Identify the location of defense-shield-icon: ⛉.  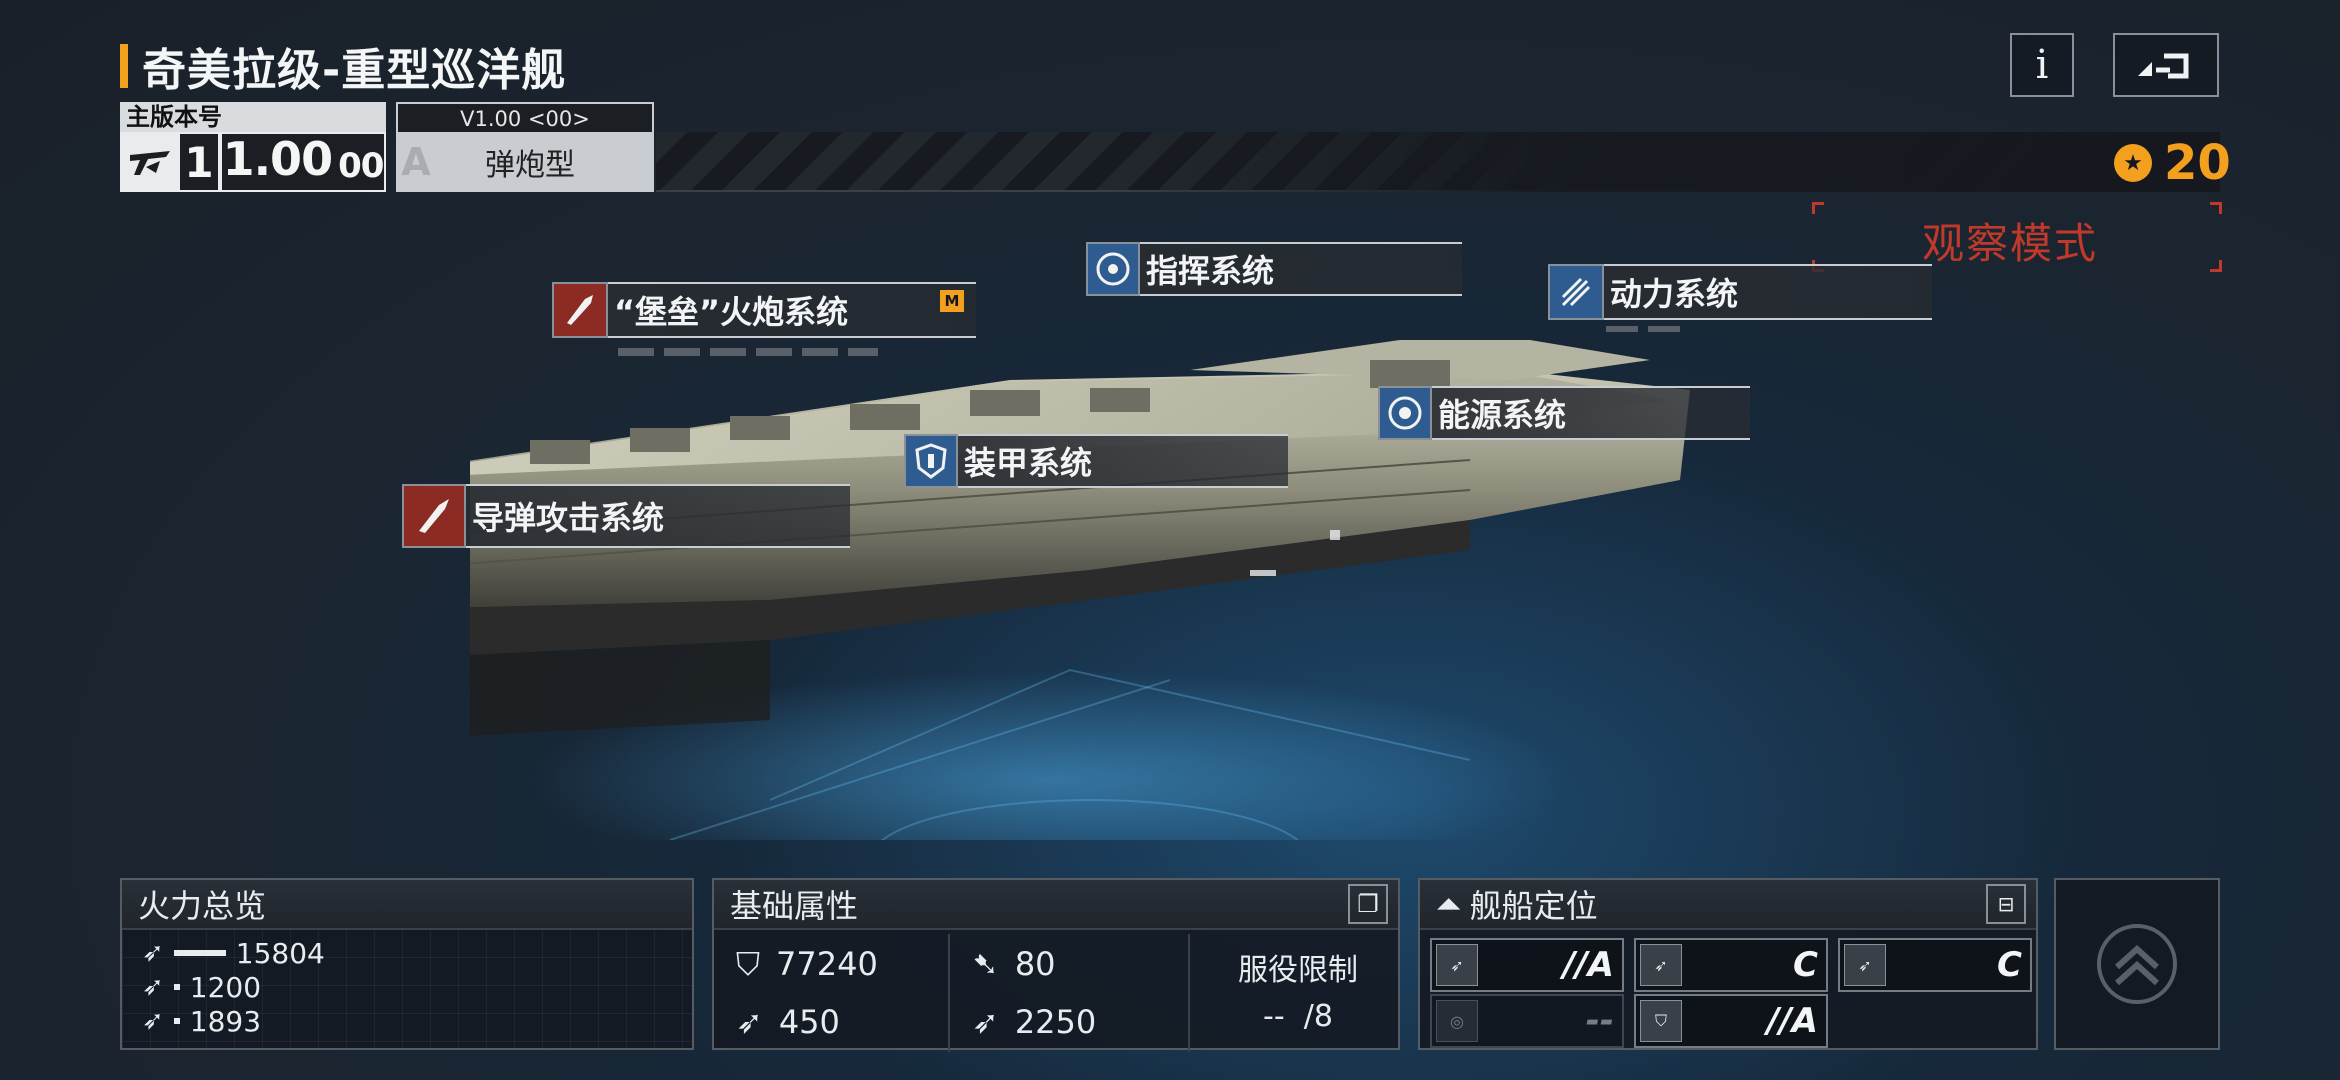
(1661, 1021).